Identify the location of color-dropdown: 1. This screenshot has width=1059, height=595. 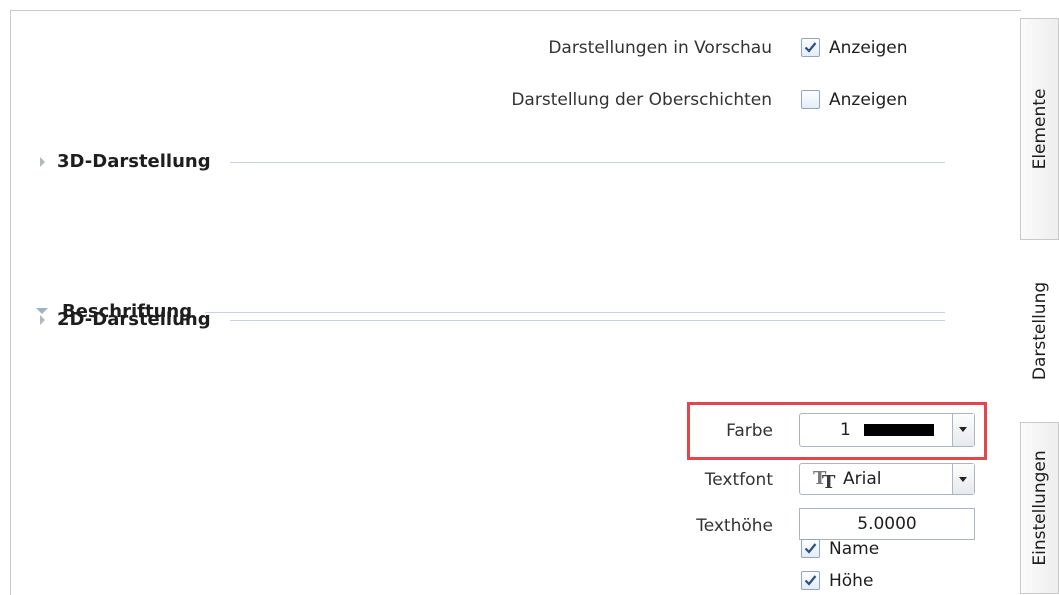
(887, 430).